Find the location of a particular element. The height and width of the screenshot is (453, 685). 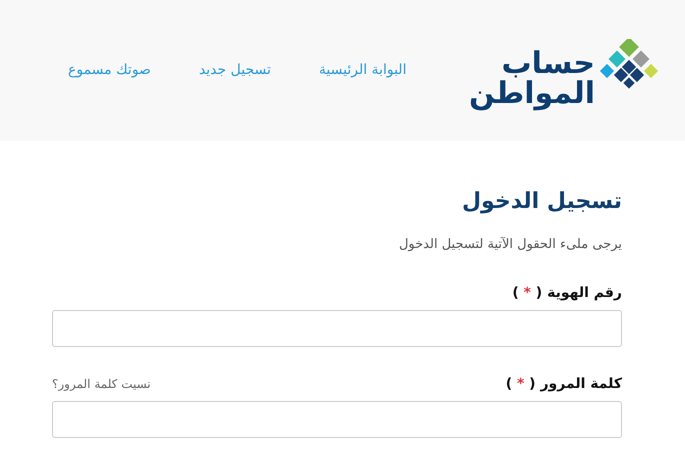

nav-link: البوابة الرئيسية is located at coordinates (362, 70).